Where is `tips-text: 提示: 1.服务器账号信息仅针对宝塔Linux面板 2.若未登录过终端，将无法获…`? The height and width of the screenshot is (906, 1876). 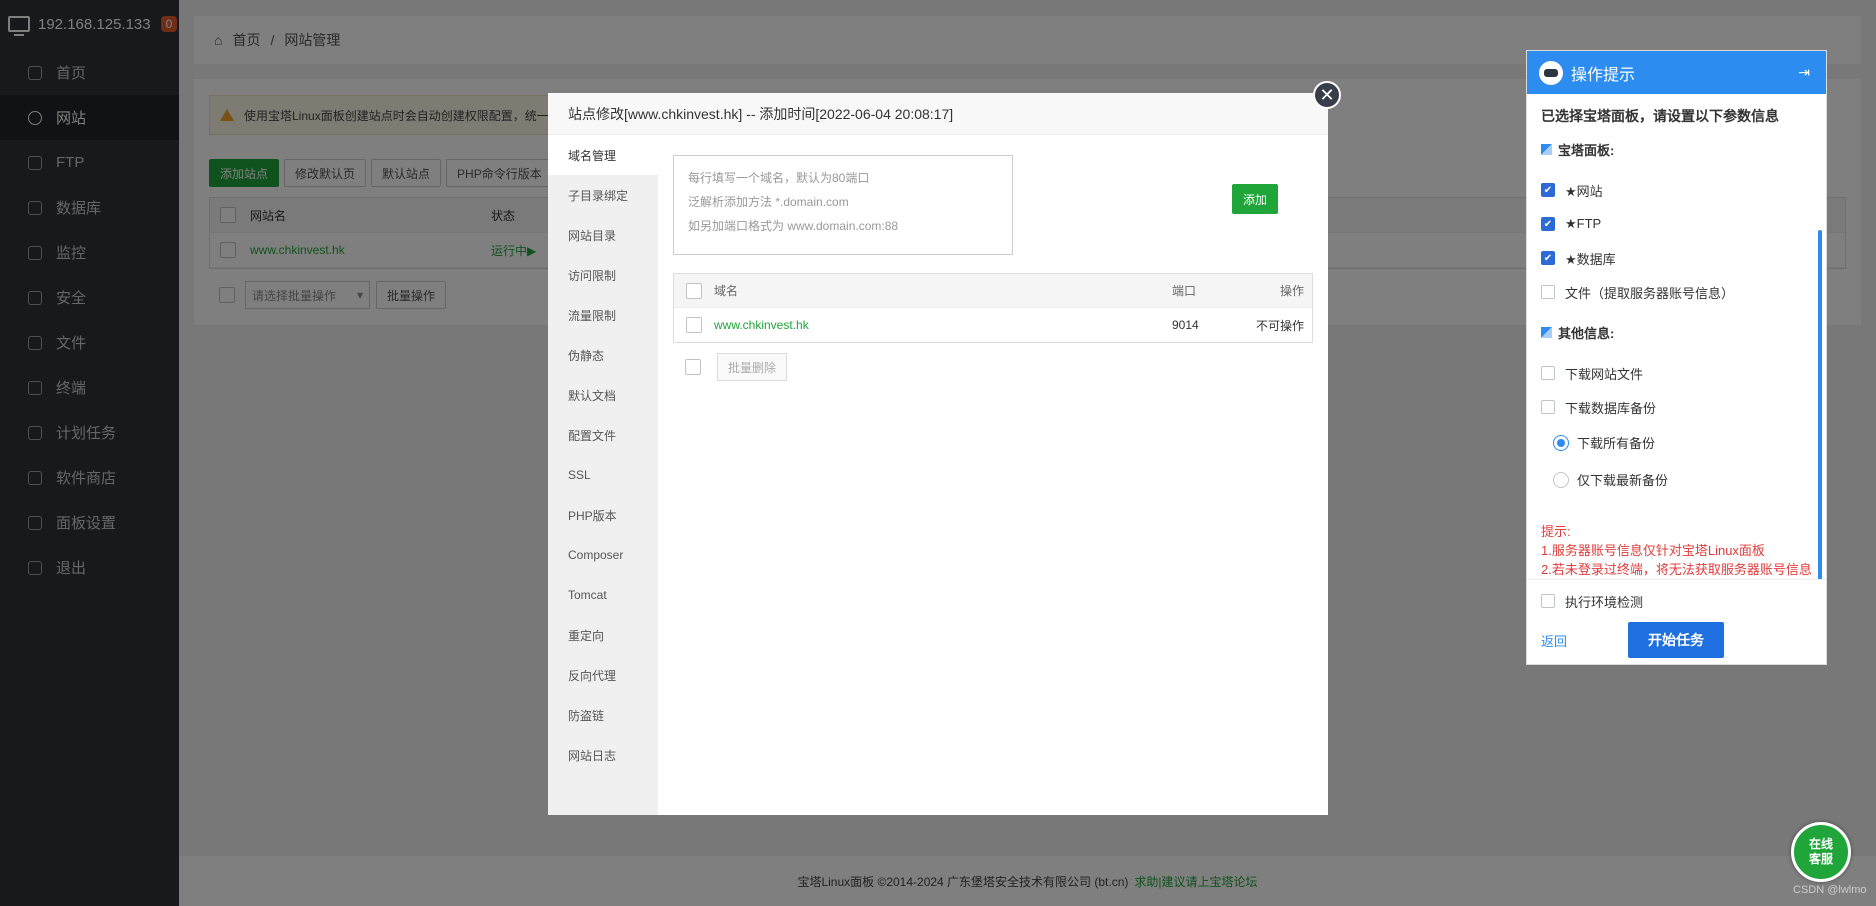
tips-text: 提示: 1.服务器账号信息仅针对宝塔Linux面板 2.若未登录过终端，将无法获… is located at coordinates (1676, 550).